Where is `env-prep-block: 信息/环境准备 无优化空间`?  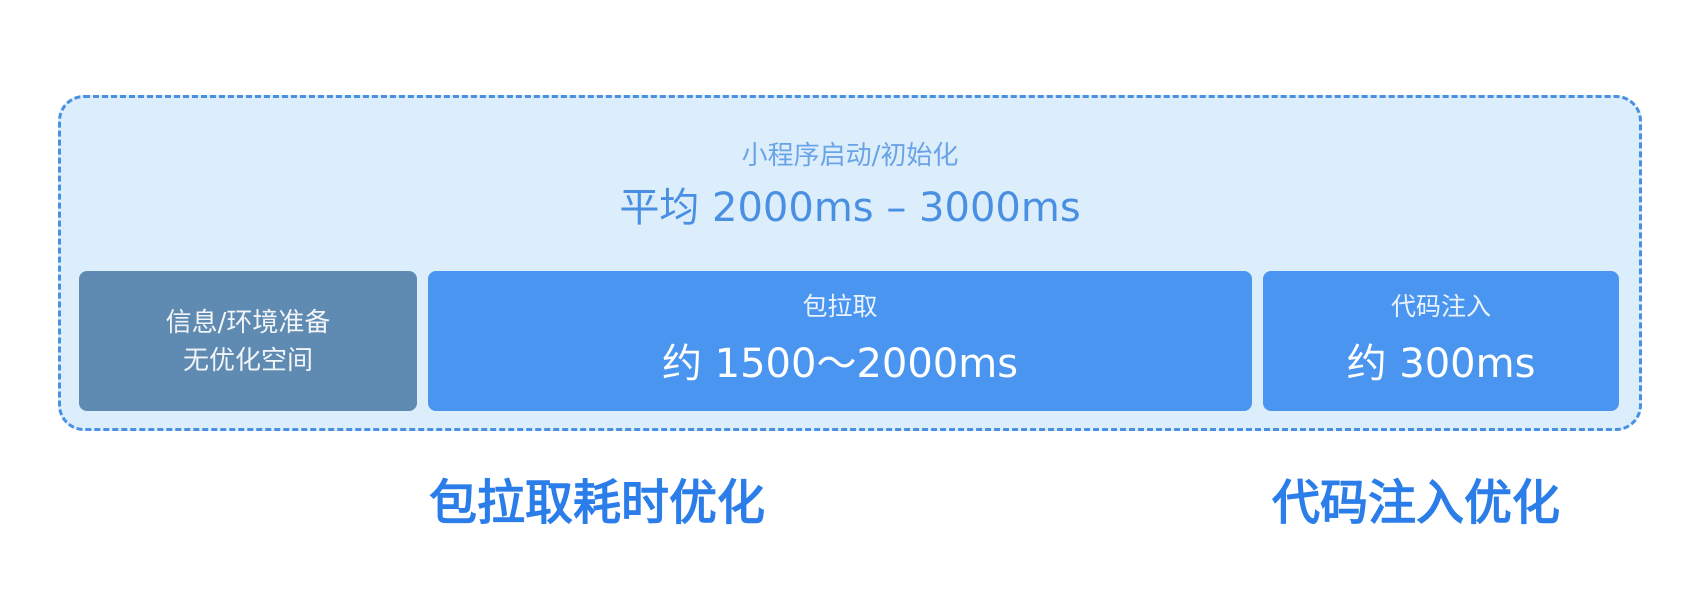
env-prep-block: 信息/环境准备 无优化空间 is located at coordinates (248, 341).